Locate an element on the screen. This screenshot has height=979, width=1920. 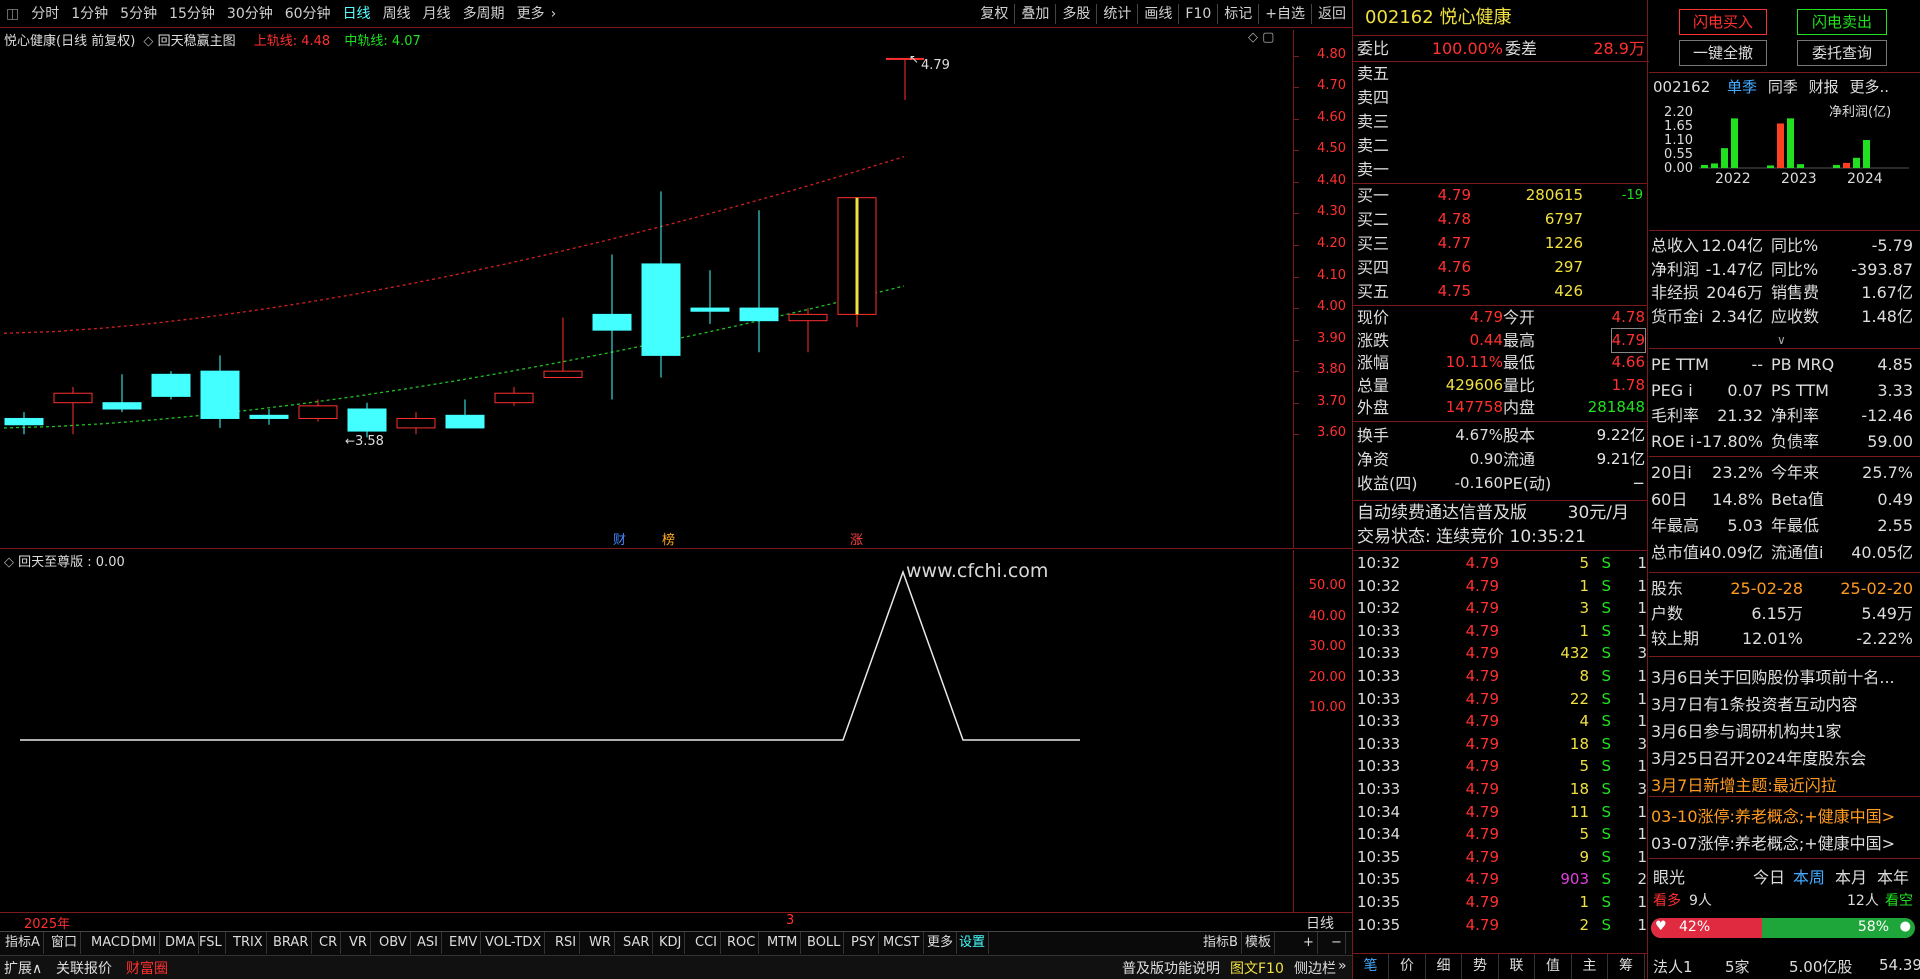
indicator-tab: CCI is located at coordinates (706, 943).